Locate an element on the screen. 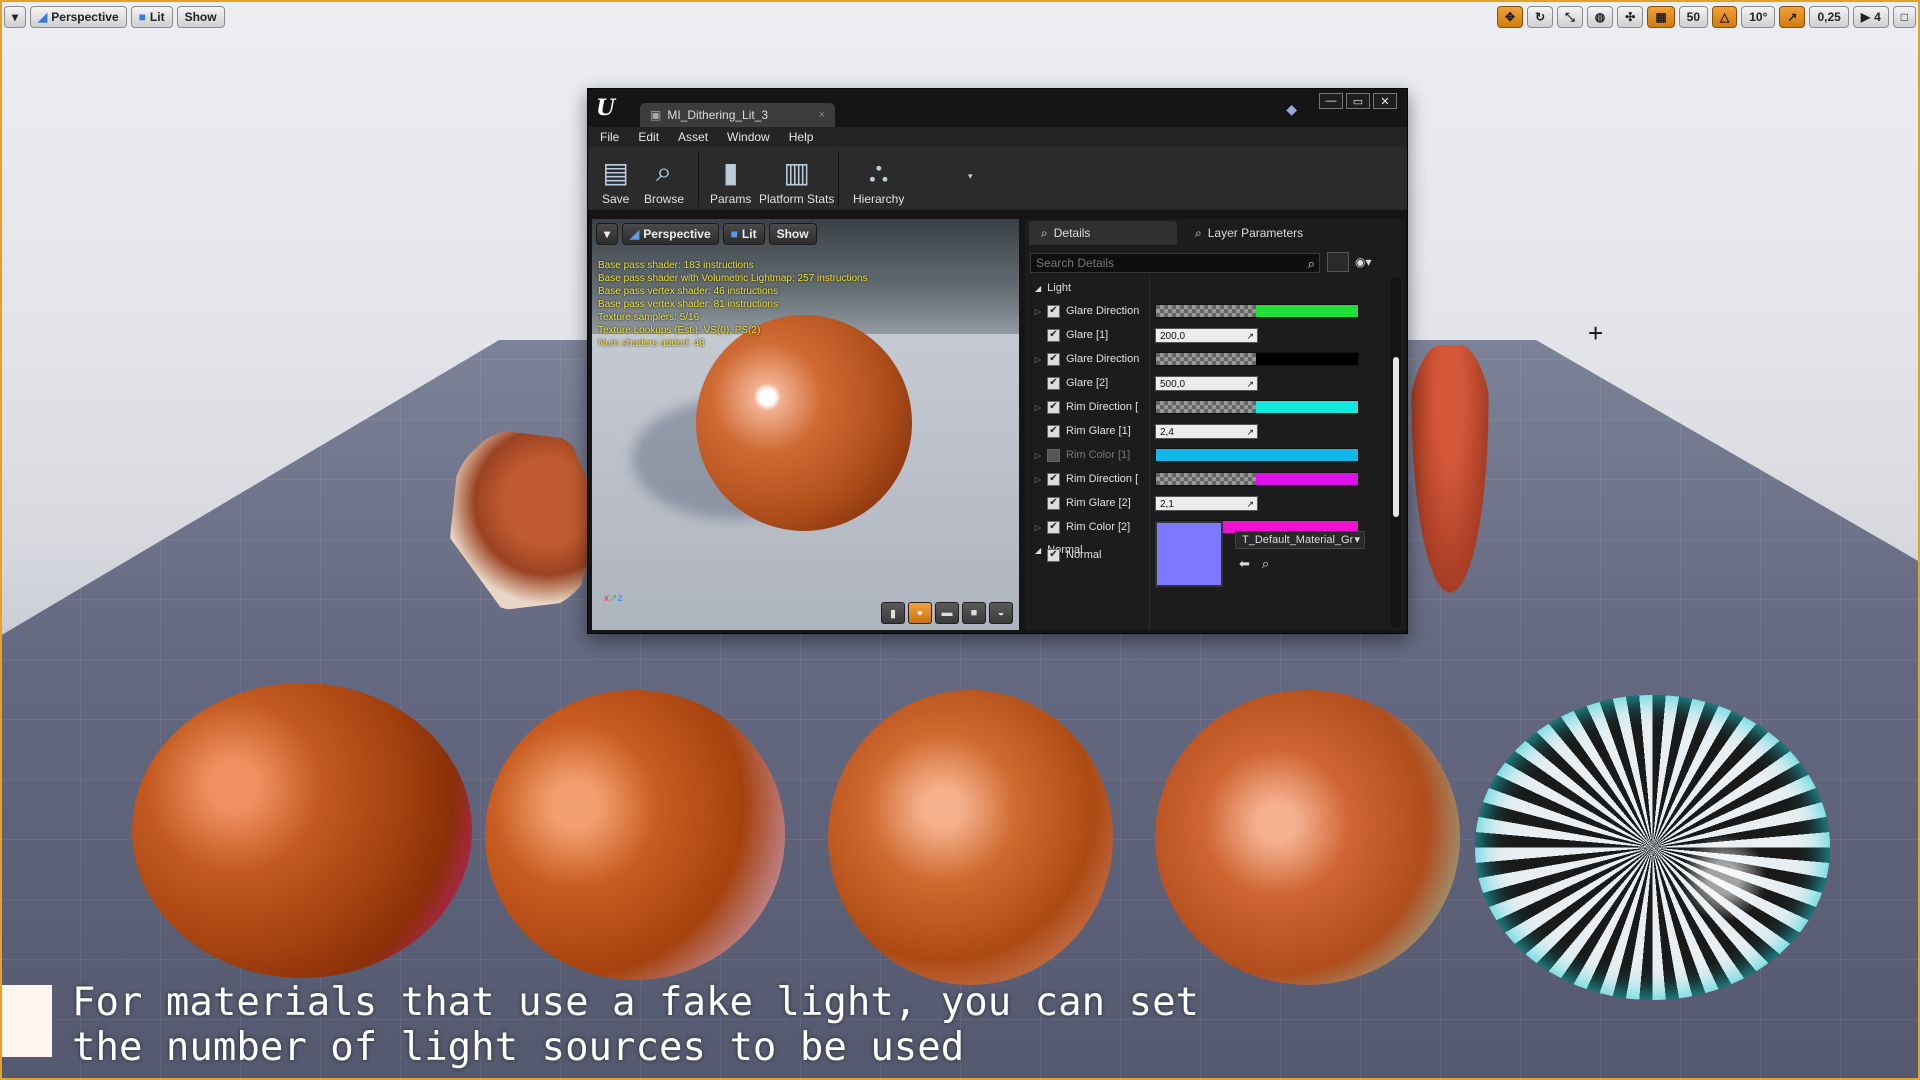 The image size is (1920, 1080). preview-show-button: Show is located at coordinates (792, 234).